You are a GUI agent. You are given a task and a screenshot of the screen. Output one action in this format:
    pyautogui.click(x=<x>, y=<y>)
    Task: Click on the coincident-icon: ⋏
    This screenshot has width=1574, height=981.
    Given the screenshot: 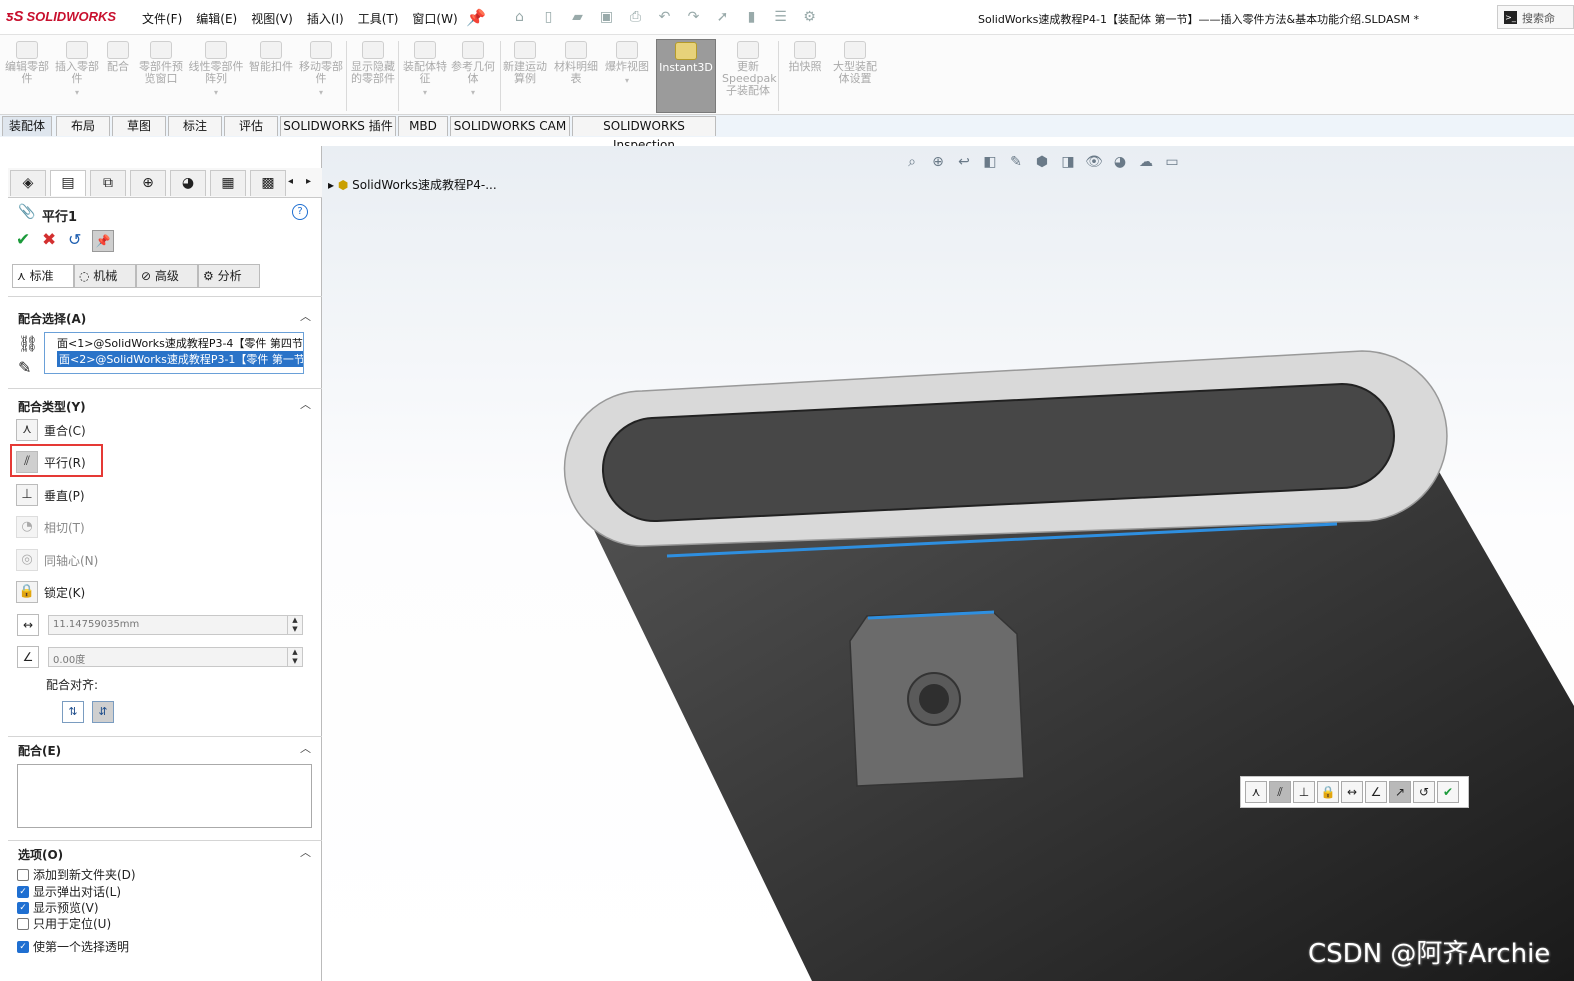 What is the action you would take?
    pyautogui.click(x=1256, y=792)
    